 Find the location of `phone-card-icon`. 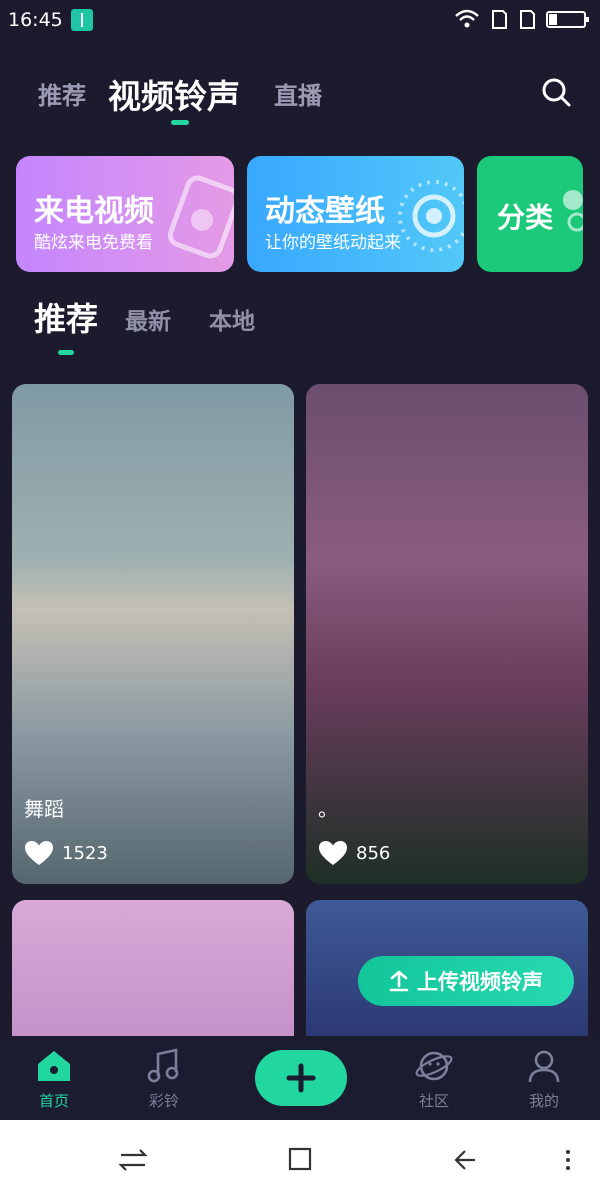

phone-card-icon is located at coordinates (200, 217).